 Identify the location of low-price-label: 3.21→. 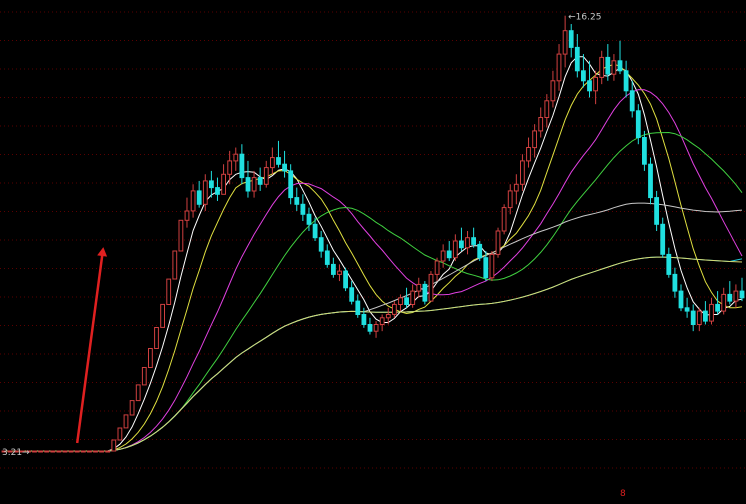
(16, 453).